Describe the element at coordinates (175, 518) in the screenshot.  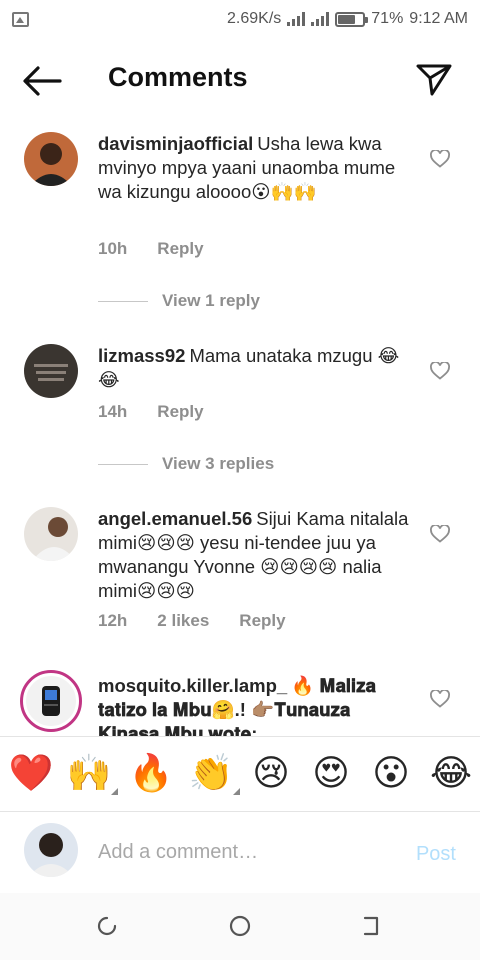
I see `comment-username: angel.emanuel.56` at that location.